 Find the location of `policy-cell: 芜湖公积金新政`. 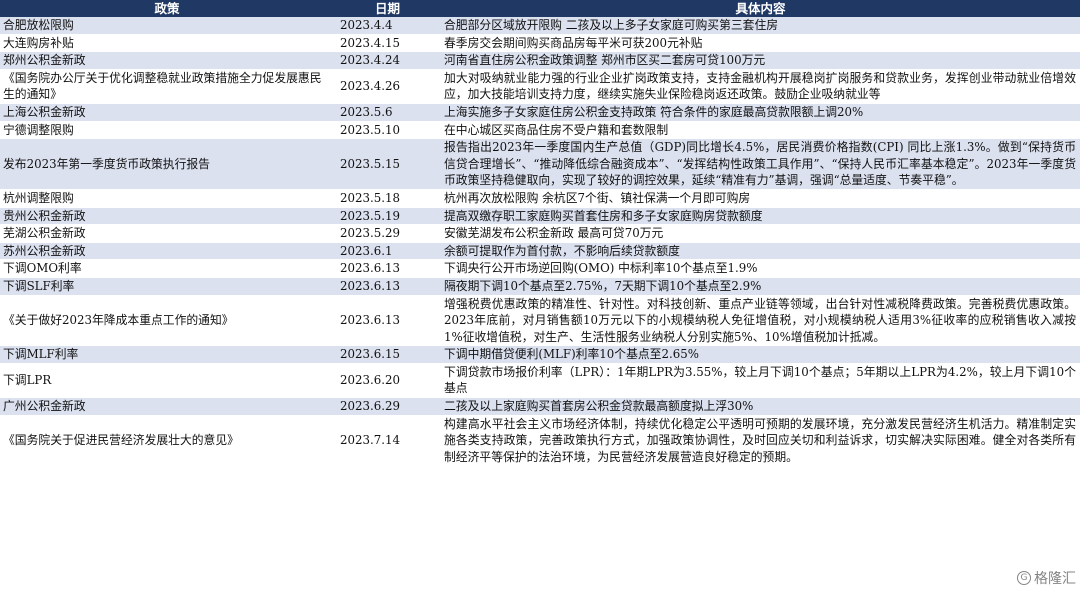

policy-cell: 芜湖公积金新政 is located at coordinates (167, 233).